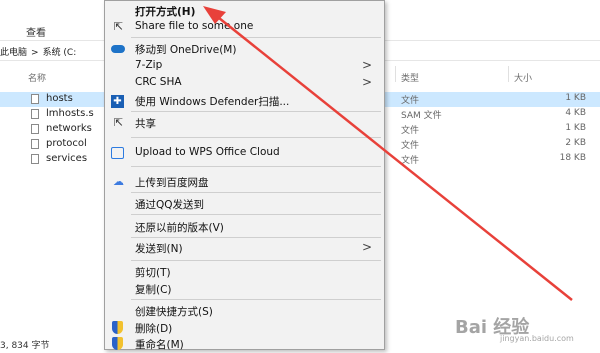 This screenshot has height=353, width=600. Describe the element at coordinates (421, 116) in the screenshot. I see `file-type: SAM 文件` at that location.